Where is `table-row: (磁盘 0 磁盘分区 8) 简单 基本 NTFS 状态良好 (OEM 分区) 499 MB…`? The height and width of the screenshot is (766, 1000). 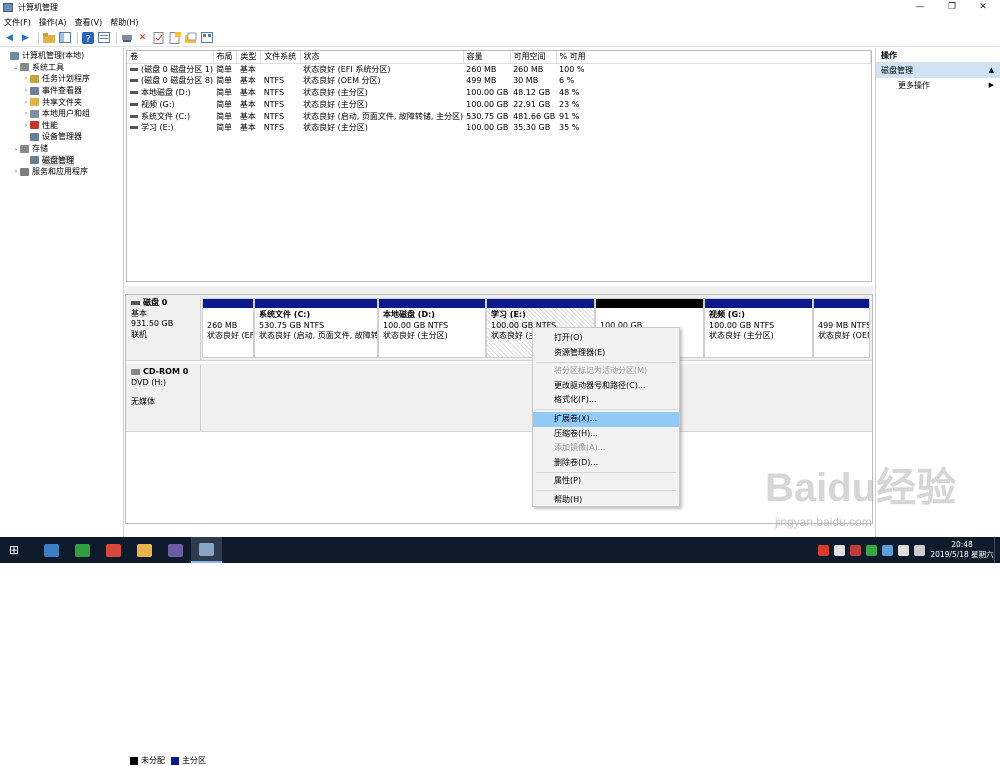
table-row: (磁盘 0 磁盘分区 8) 简单 基本 NTFS 状态良好 (OEM 分区) 499 MB… is located at coordinates (499, 81).